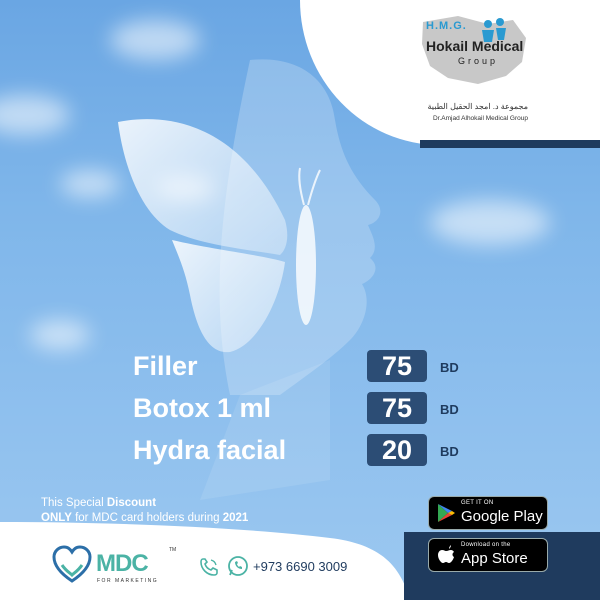 This screenshot has width=600, height=600. I want to click on english-brand-subname: Dr.Amjad Alhokail Medical Group, so click(480, 118).